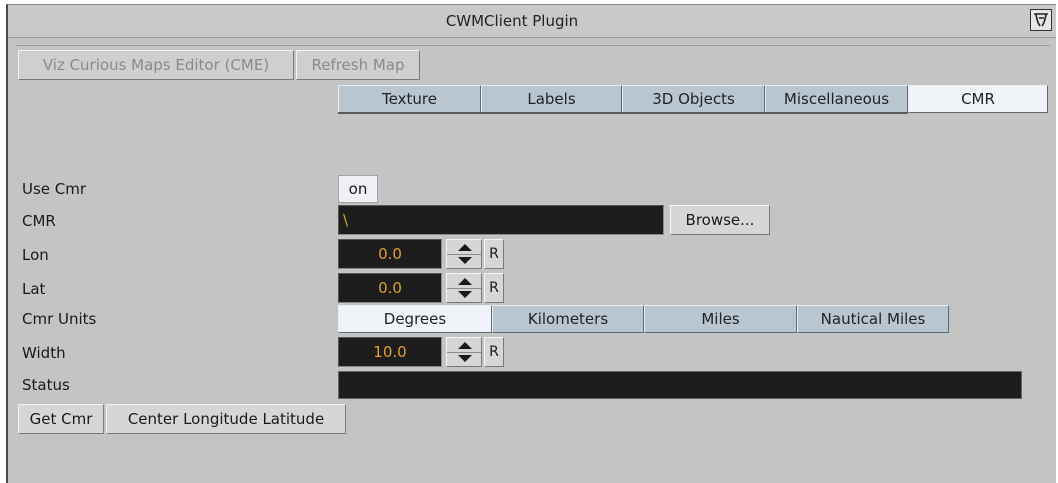 The image size is (1058, 483). Describe the element at coordinates (34, 289) in the screenshot. I see `lat-label: Lat` at that location.